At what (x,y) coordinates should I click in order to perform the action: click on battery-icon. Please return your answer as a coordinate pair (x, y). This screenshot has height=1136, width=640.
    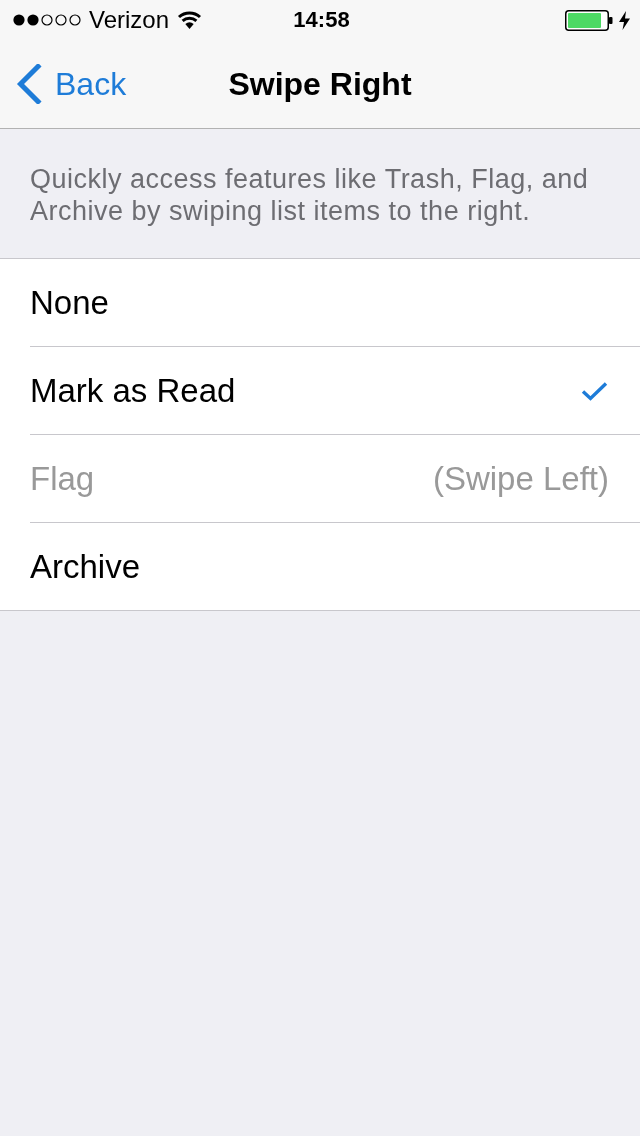
    Looking at the image, I should click on (589, 20).